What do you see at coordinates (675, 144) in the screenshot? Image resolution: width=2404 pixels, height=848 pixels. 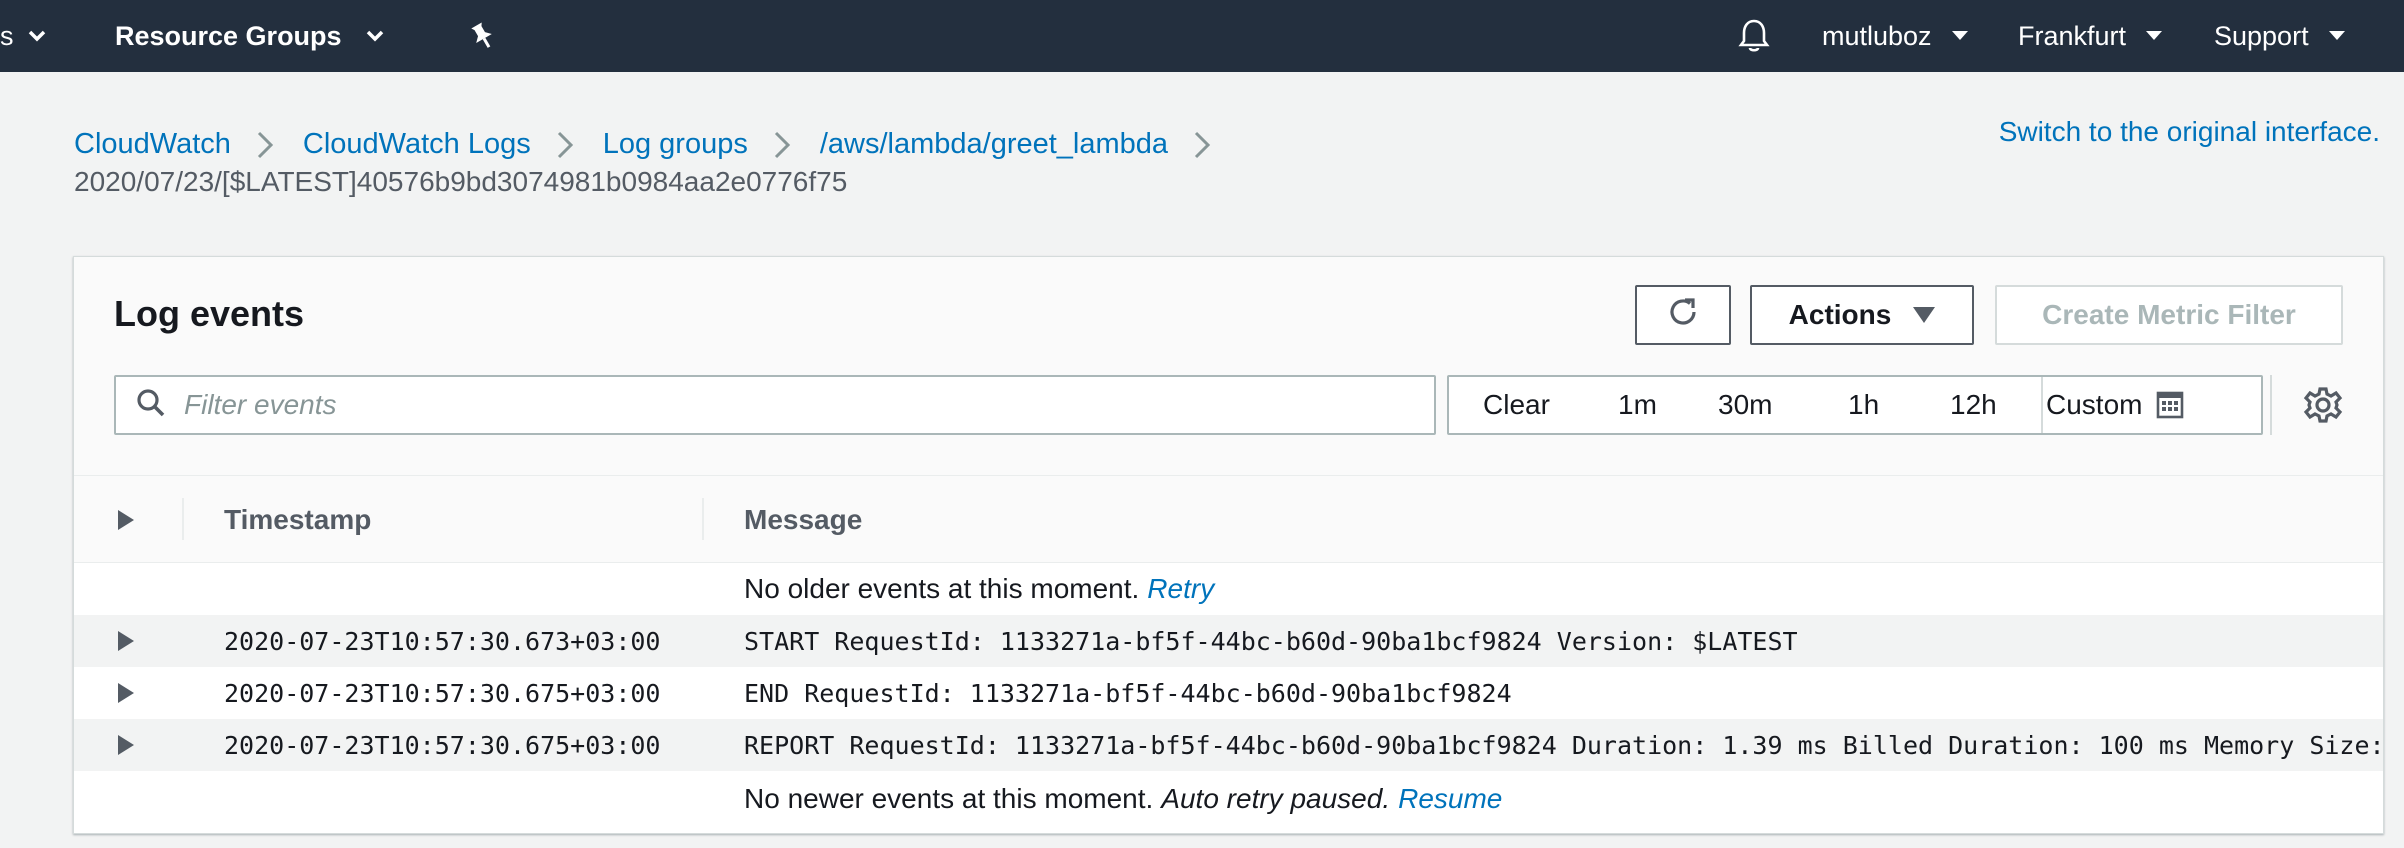 I see `breadcrumb-log-groups: Log groups` at bounding box center [675, 144].